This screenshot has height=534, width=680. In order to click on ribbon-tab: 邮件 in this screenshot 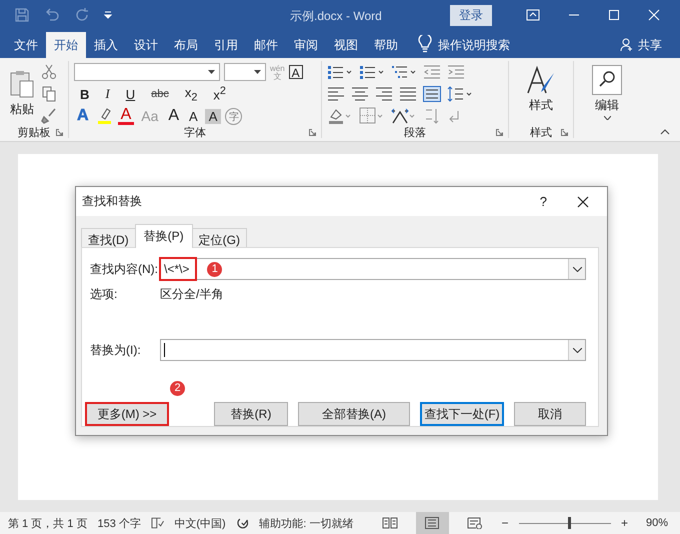, I will do `click(266, 45)`.